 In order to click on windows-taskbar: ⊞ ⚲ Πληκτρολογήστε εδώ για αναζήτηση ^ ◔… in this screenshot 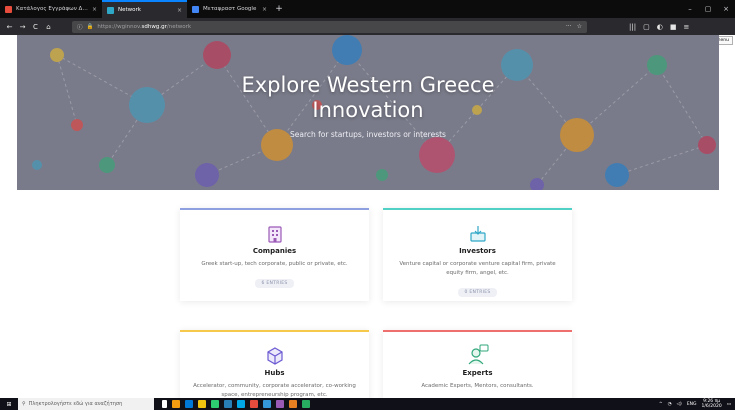, I will do `click(367, 404)`.